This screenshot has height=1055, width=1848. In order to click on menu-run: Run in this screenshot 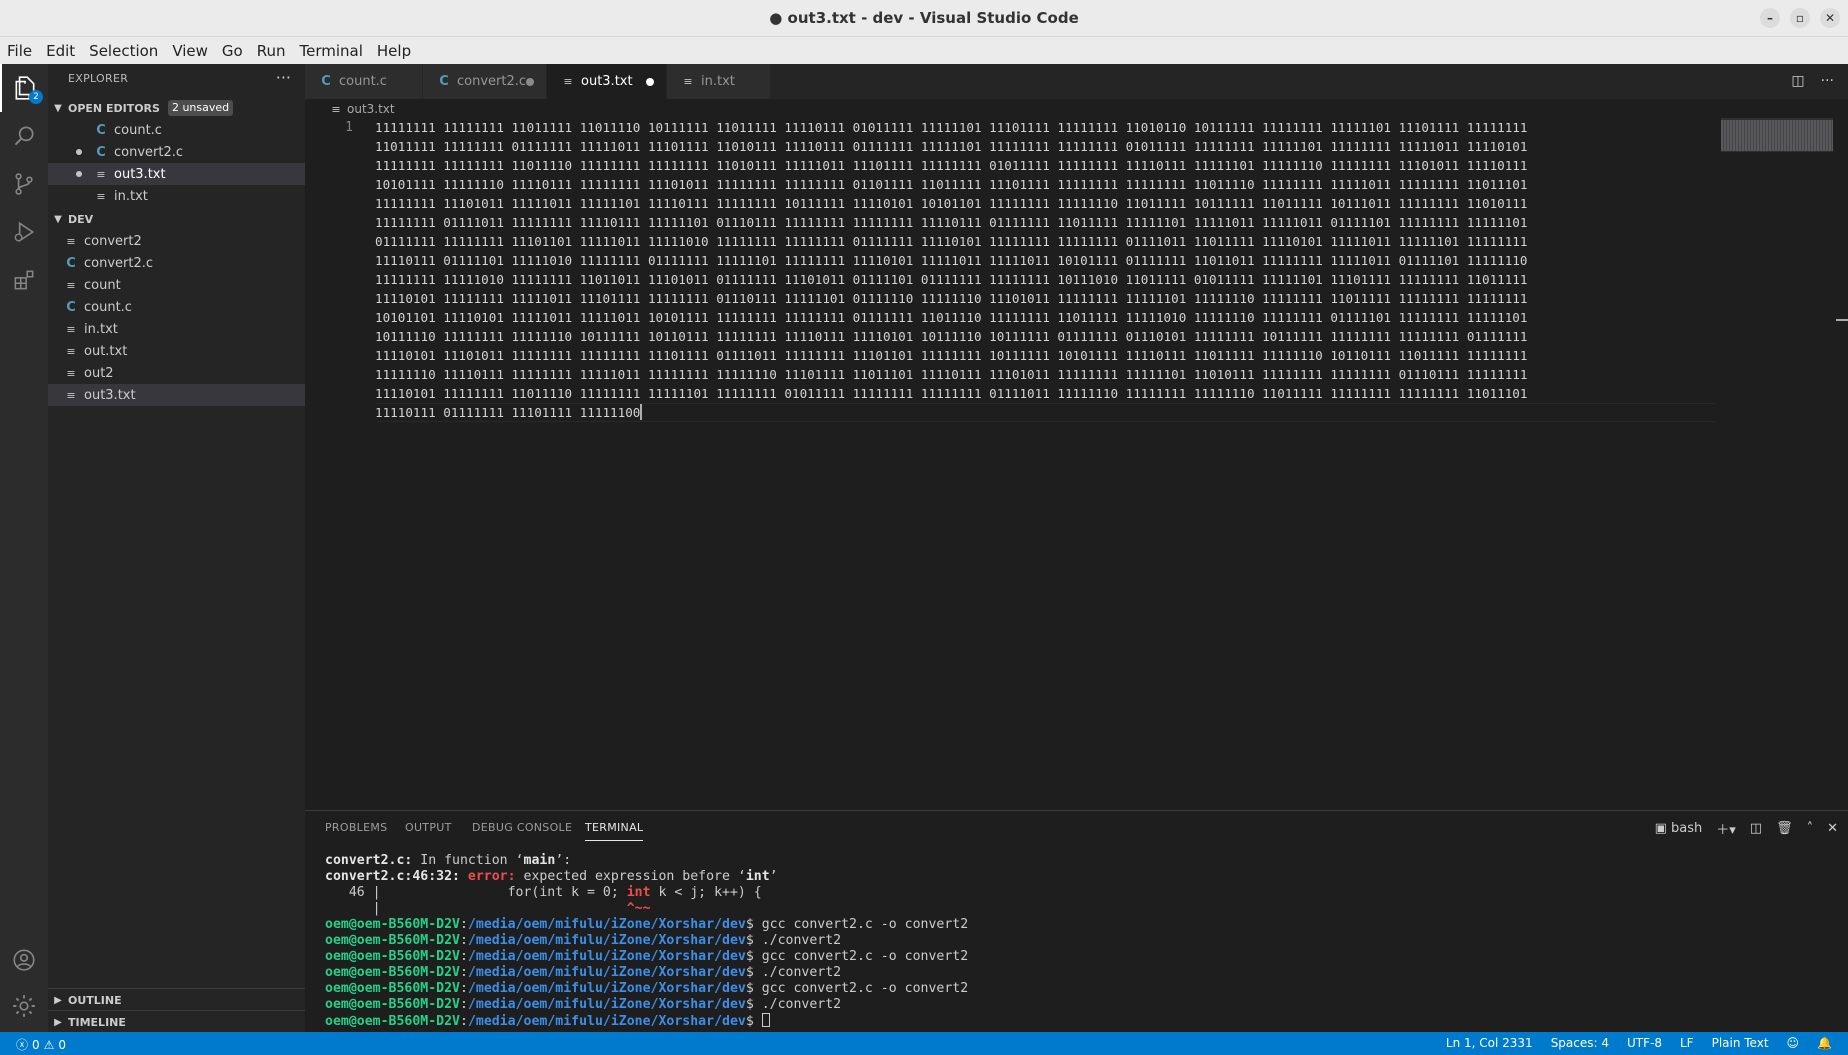, I will do `click(271, 51)`.